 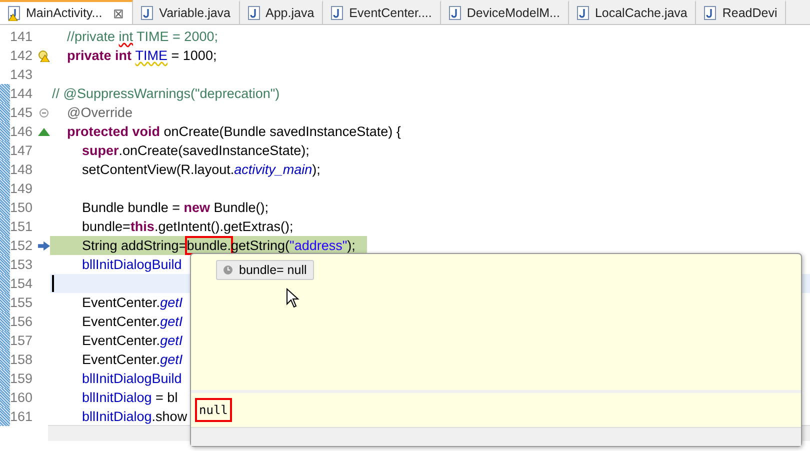 What do you see at coordinates (282, 131) in the screenshot?
I see `code-token: onCreate(Bundle savedInstanceState) {` at bounding box center [282, 131].